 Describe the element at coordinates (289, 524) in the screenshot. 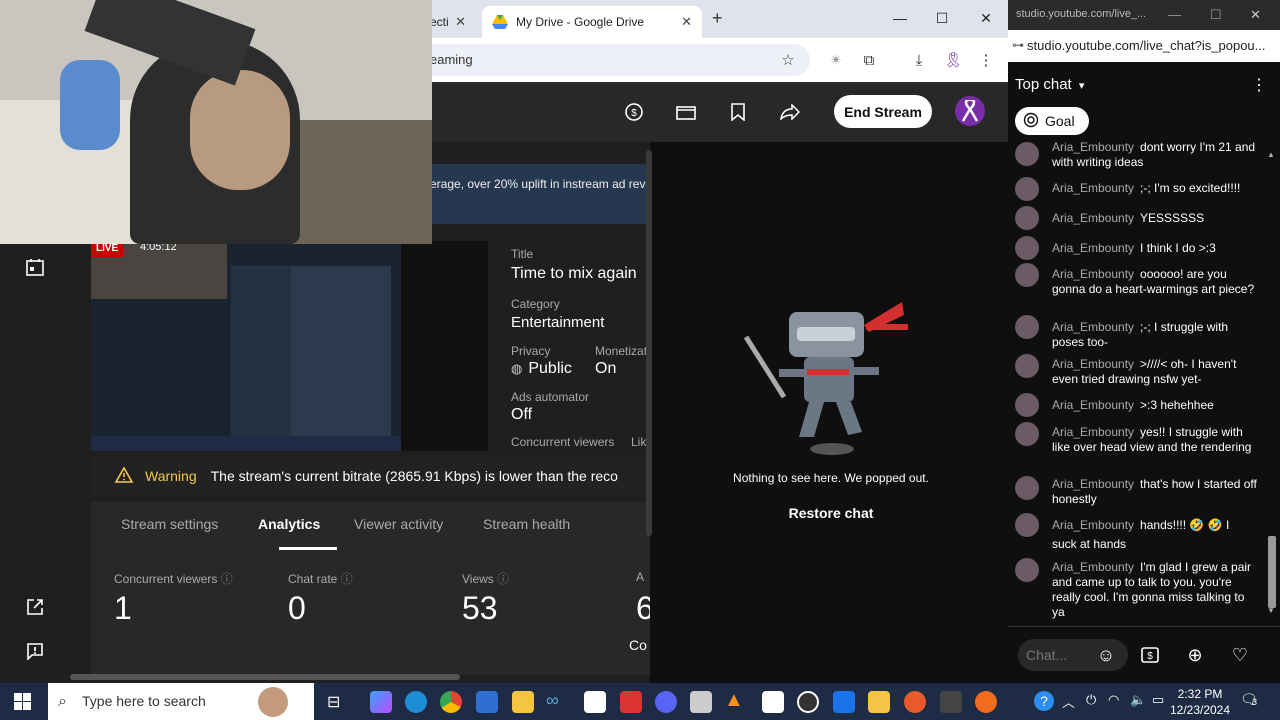

I see `tab-analytics: Analytics` at that location.